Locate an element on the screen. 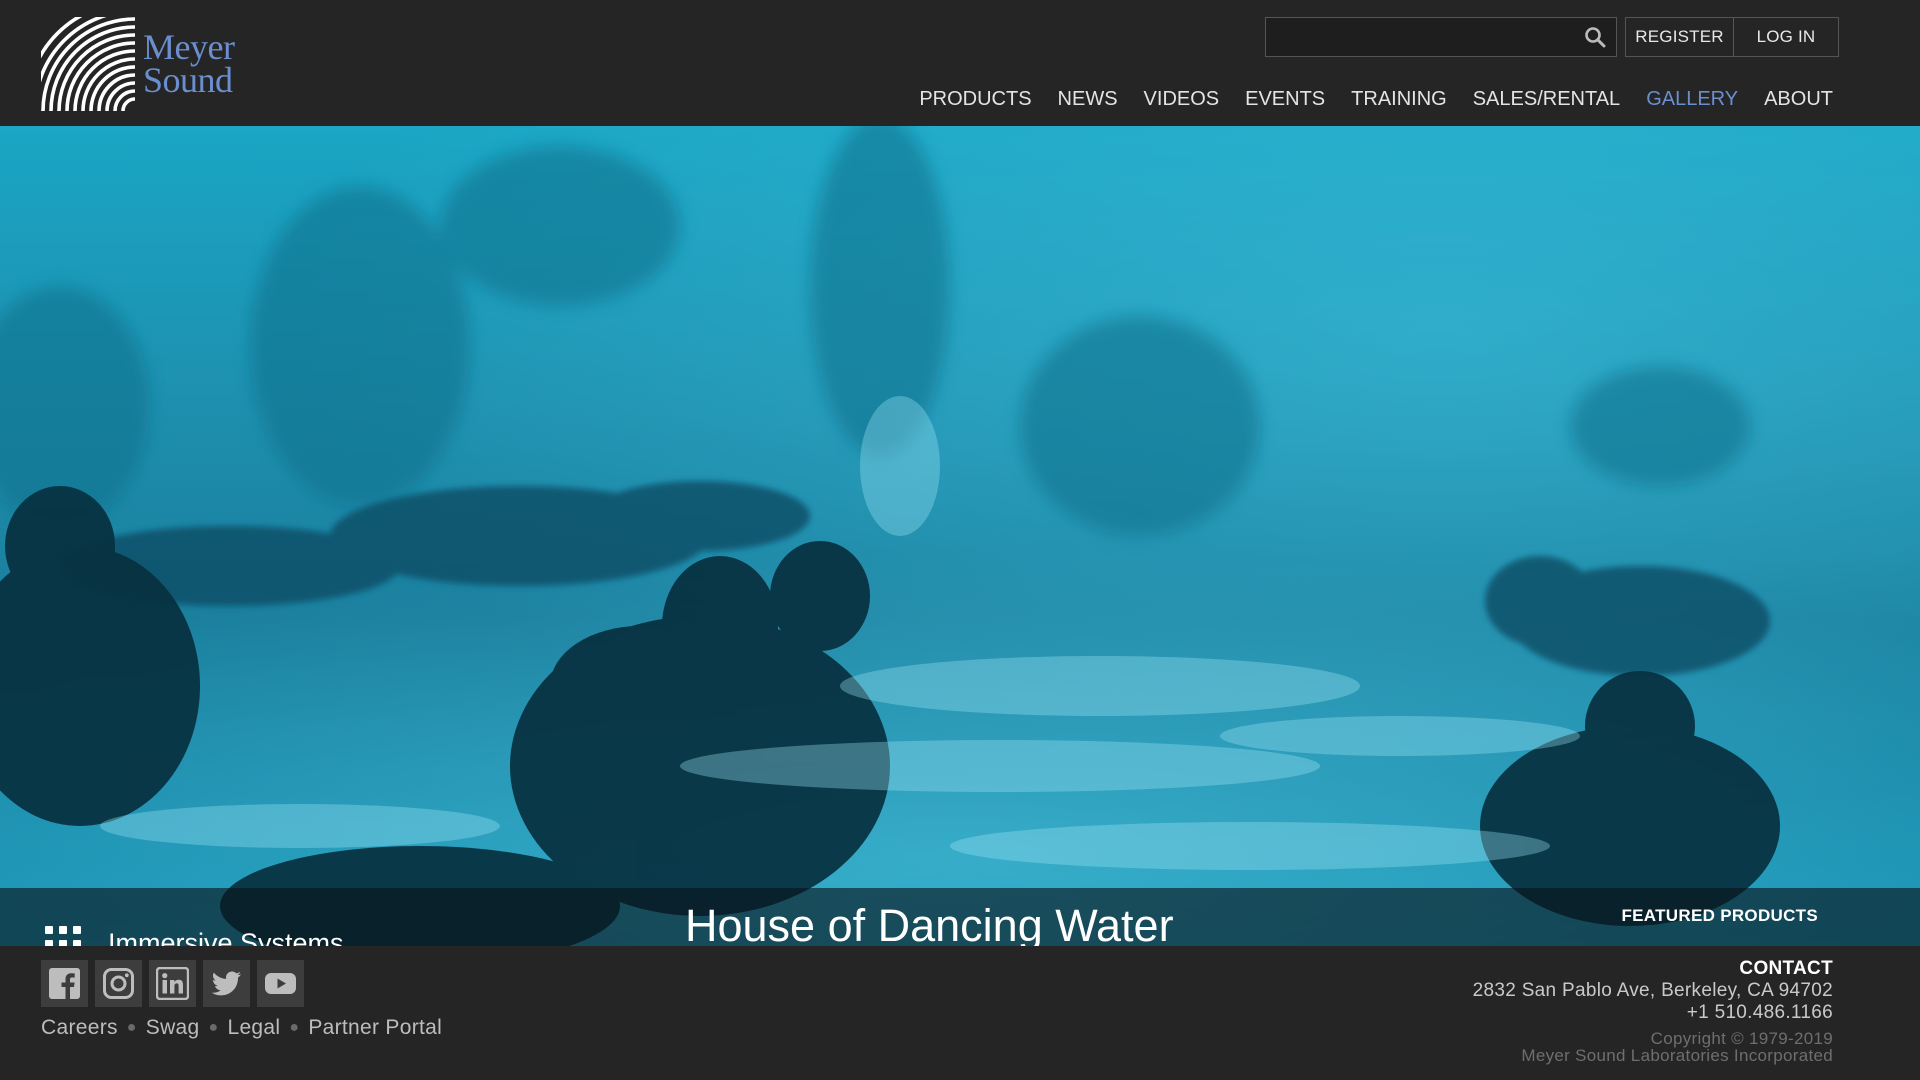 The image size is (1920, 1080). linkedin-link is located at coordinates (172, 983).